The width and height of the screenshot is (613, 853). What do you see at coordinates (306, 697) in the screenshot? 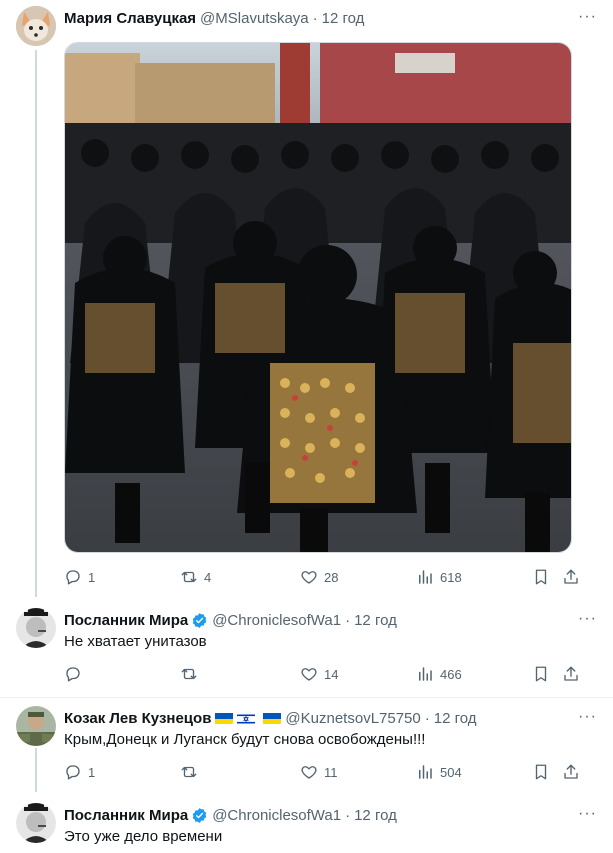
I see `tweet-divider` at bounding box center [306, 697].